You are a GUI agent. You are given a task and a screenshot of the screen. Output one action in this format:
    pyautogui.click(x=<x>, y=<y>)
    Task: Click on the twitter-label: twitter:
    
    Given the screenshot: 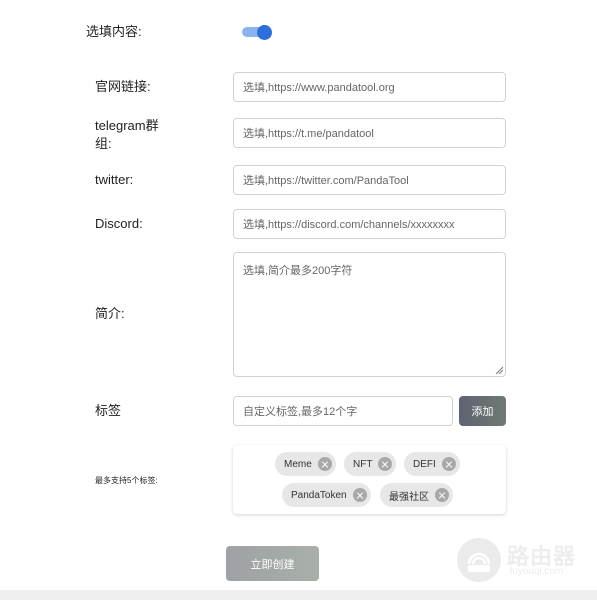 What is the action you would take?
    pyautogui.click(x=114, y=179)
    